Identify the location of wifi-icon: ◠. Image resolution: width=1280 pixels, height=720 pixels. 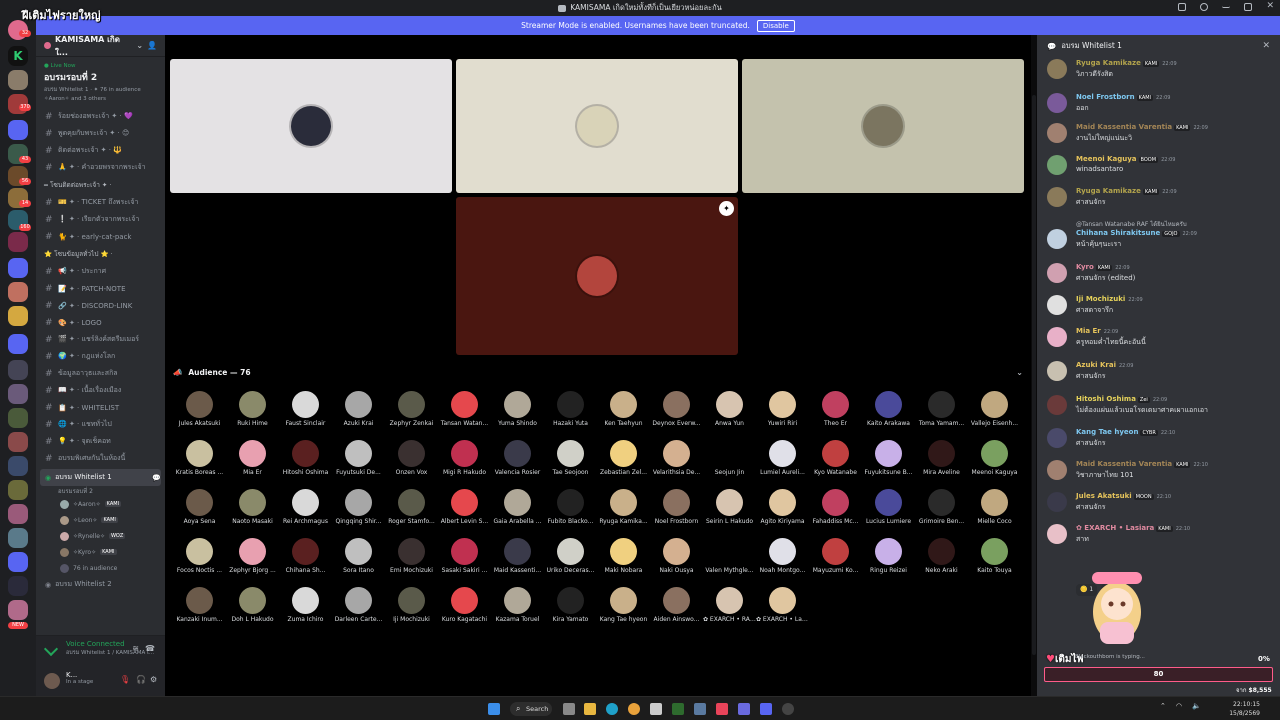
(1179, 706).